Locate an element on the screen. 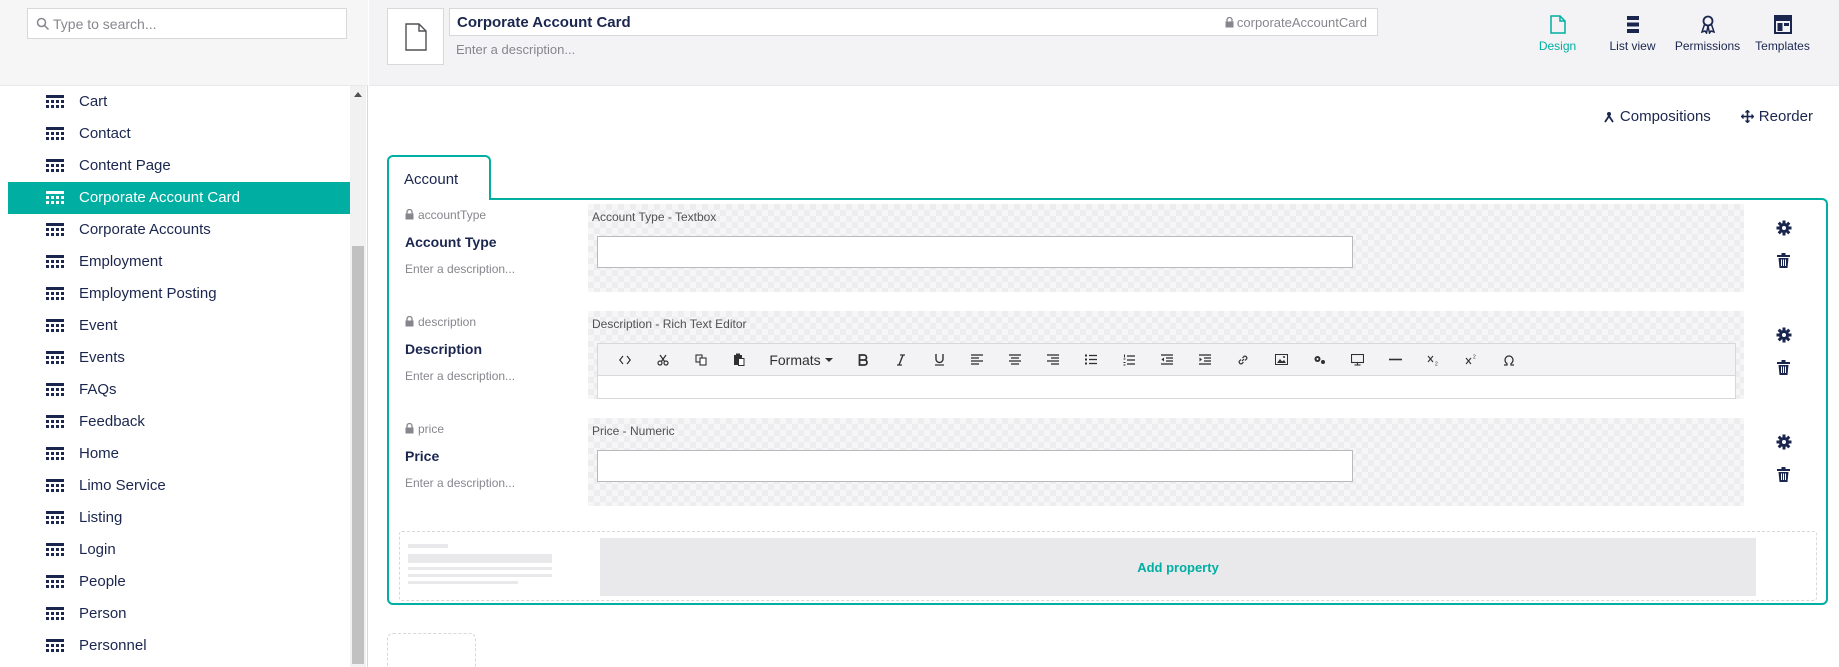 This screenshot has width=1839, height=667. property-label: Price is located at coordinates (422, 456).